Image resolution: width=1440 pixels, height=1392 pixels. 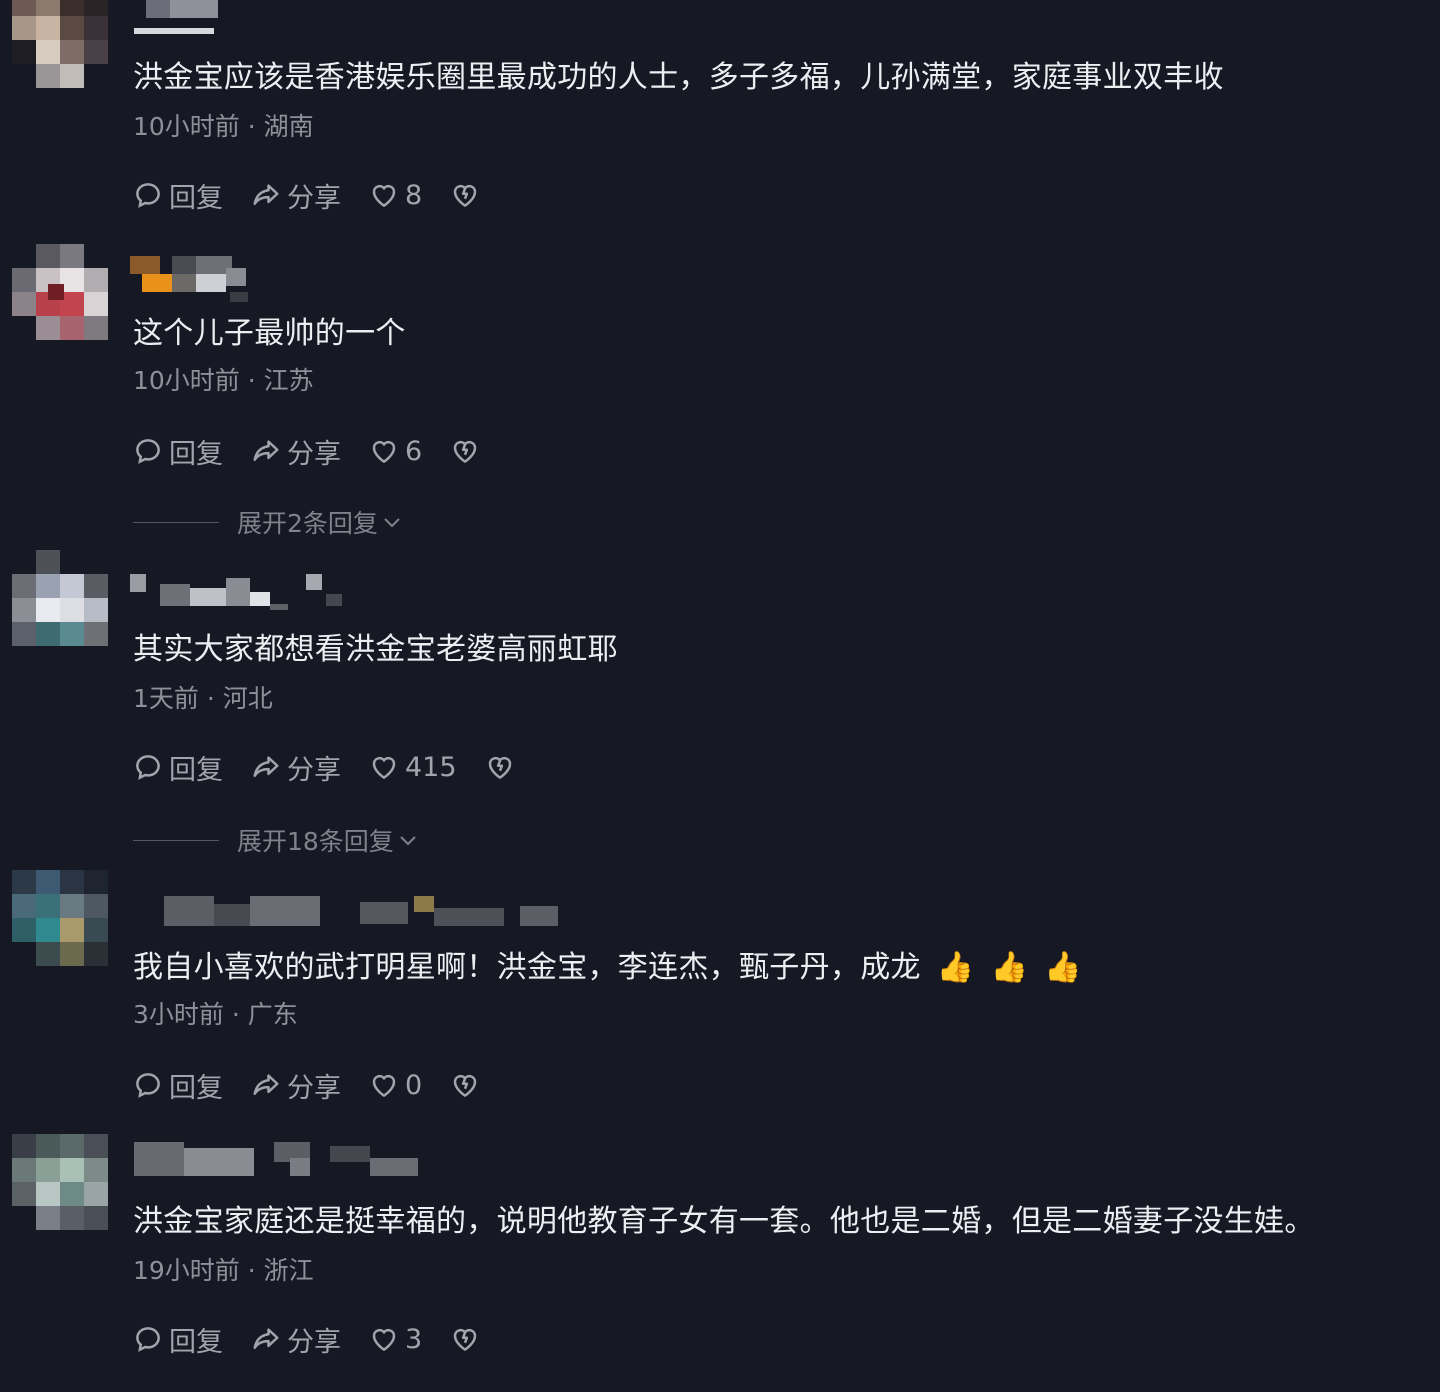 What do you see at coordinates (527, 967) in the screenshot?
I see `comment-text-body: 我自小喜欢的武打明星啊！洪金宝，李连杰，甄子丹，成龙` at bounding box center [527, 967].